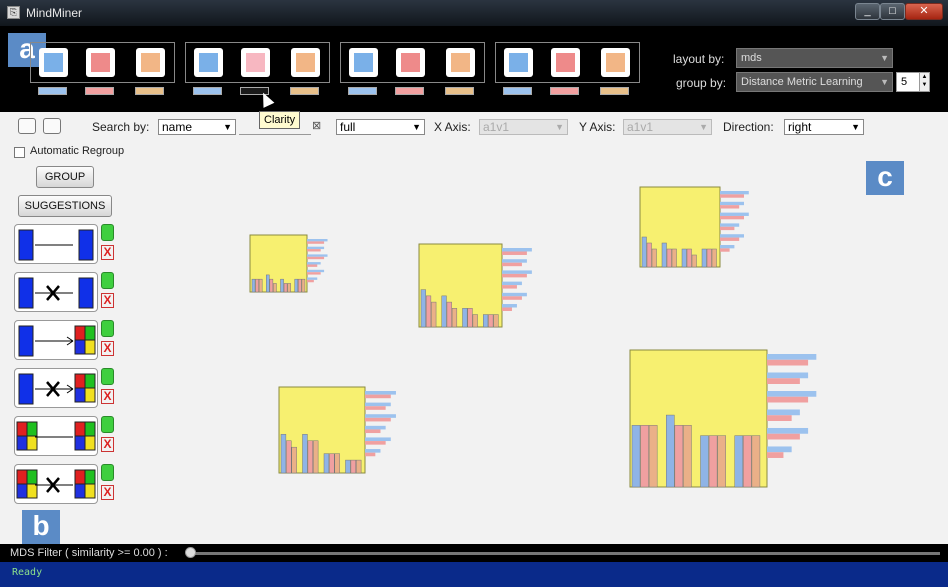 This screenshot has width=948, height=587. Describe the element at coordinates (924, 82) in the screenshot. I see `spinner-arrows-icon: ▲ ▼` at that location.